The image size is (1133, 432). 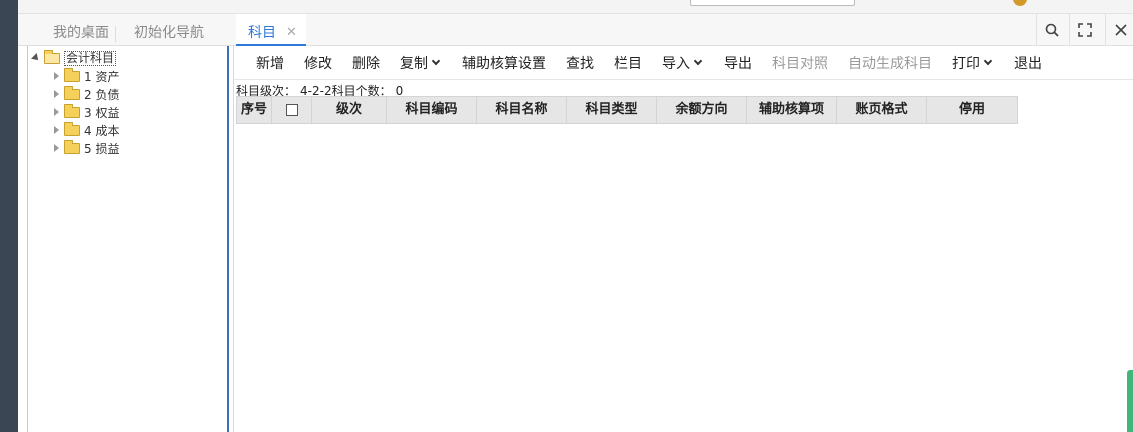 I want to click on tab-label: 初始化导航, so click(x=169, y=33).